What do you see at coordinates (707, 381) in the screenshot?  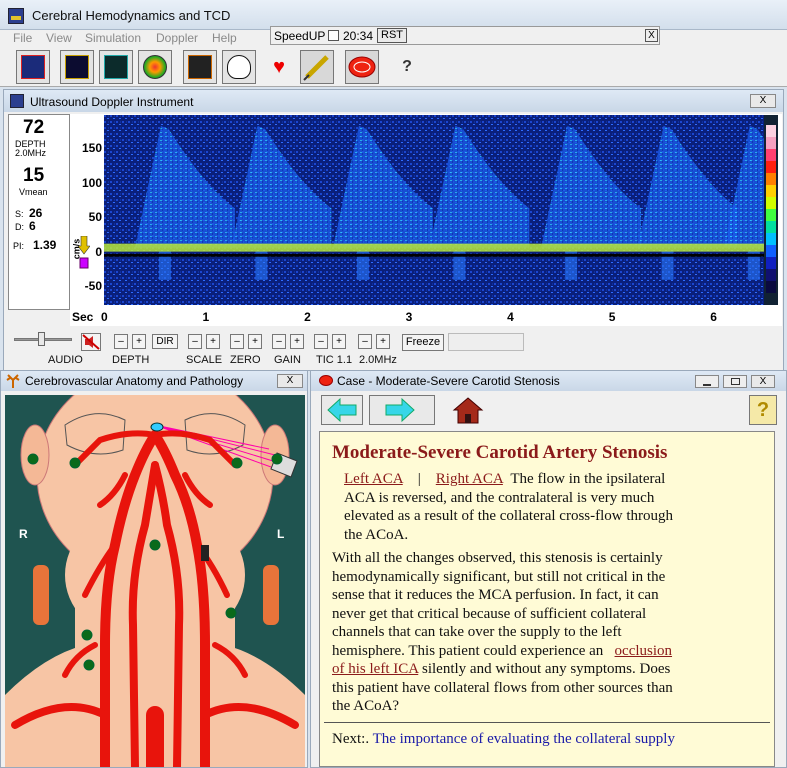 I see `minimize-button` at bounding box center [707, 381].